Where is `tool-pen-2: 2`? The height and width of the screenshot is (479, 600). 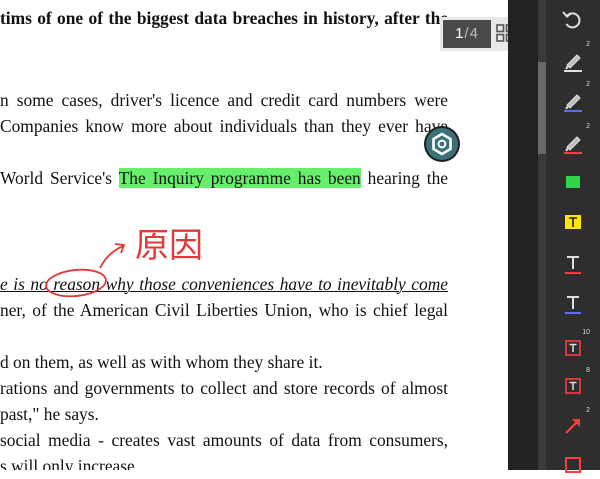 tool-pen-2: 2 is located at coordinates (574, 98).